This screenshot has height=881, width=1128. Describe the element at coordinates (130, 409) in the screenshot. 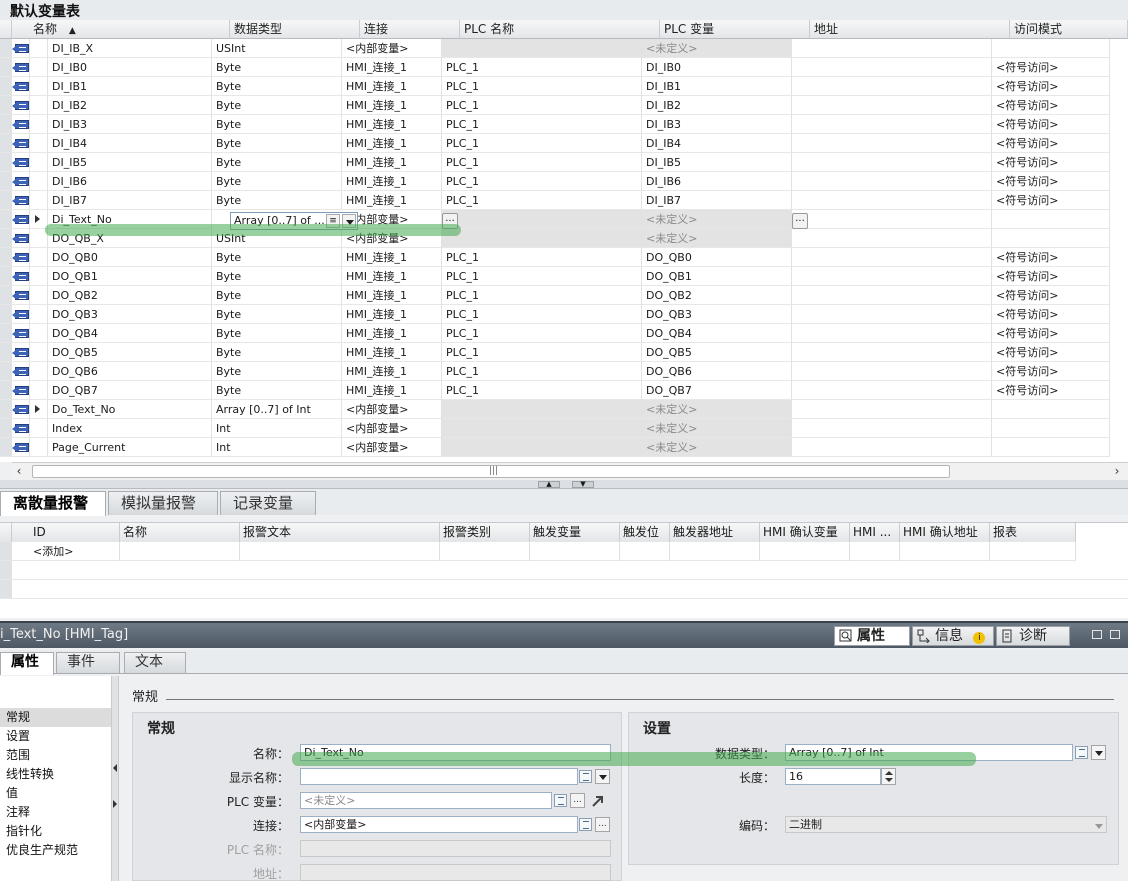

I see `tag-name-cell: Do_Text_No` at that location.